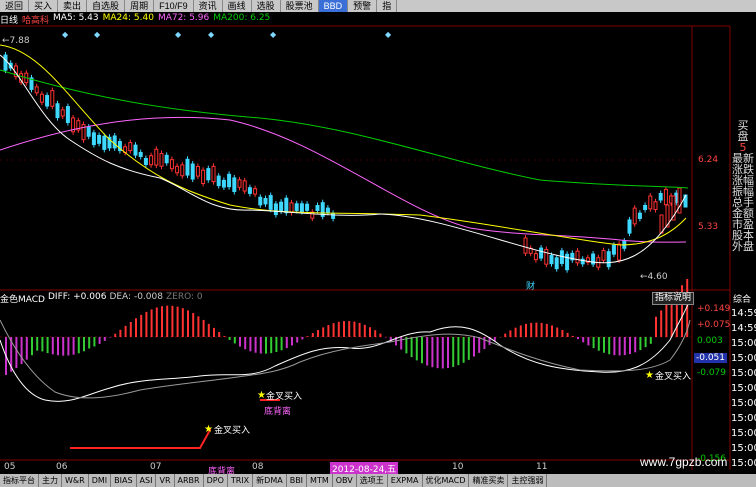 Image resolution: width=756 pixels, height=487 pixels. Describe the element at coordinates (73, 6) in the screenshot. I see `toolbar-button: 卖出` at that location.